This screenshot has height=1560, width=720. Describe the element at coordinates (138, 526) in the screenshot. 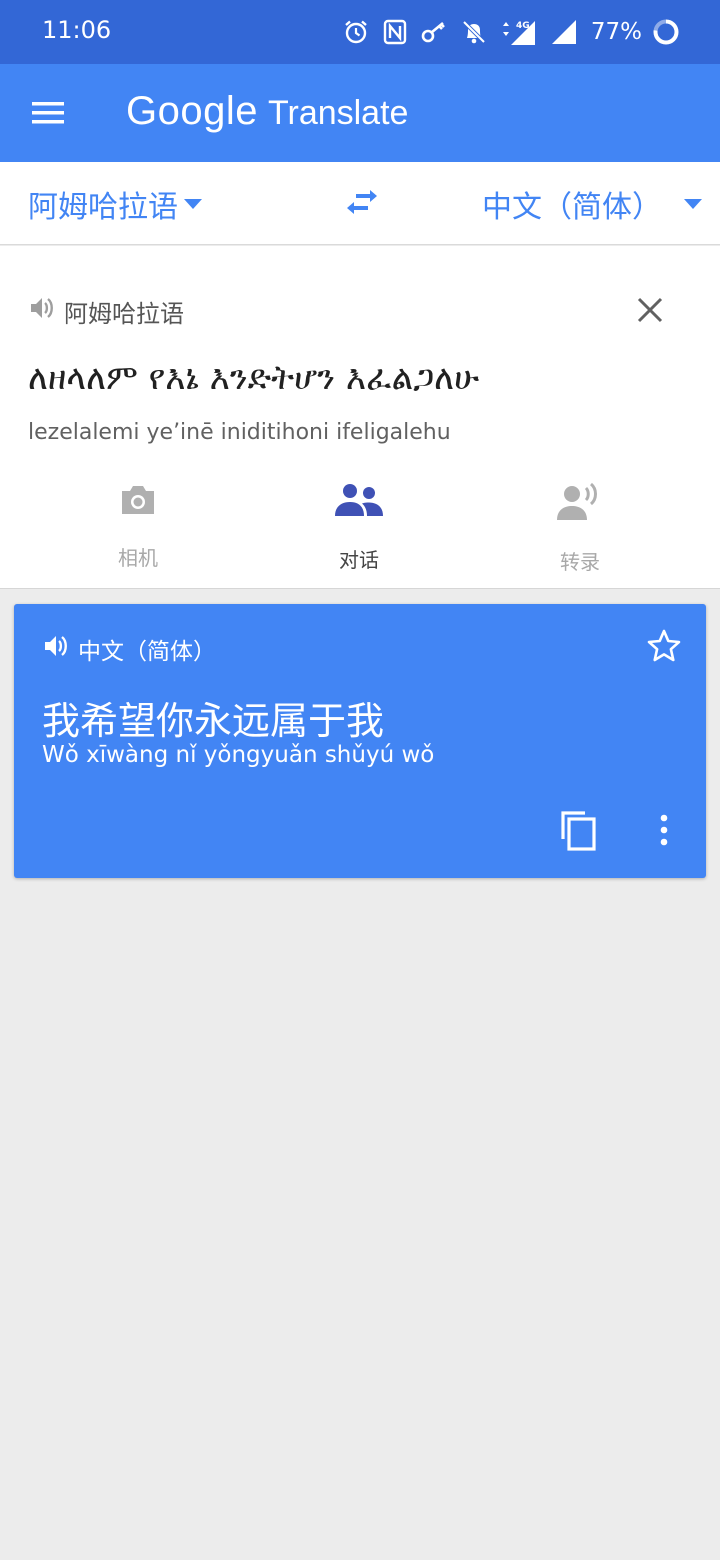

I see `camera-button: 相机` at that location.